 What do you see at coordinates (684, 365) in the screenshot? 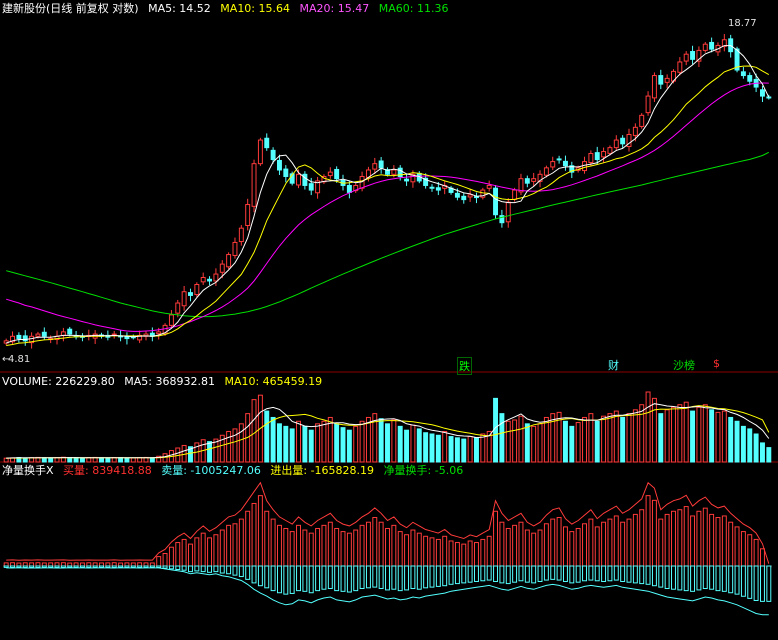
I see `event-tag-board: 沙榜` at bounding box center [684, 365].